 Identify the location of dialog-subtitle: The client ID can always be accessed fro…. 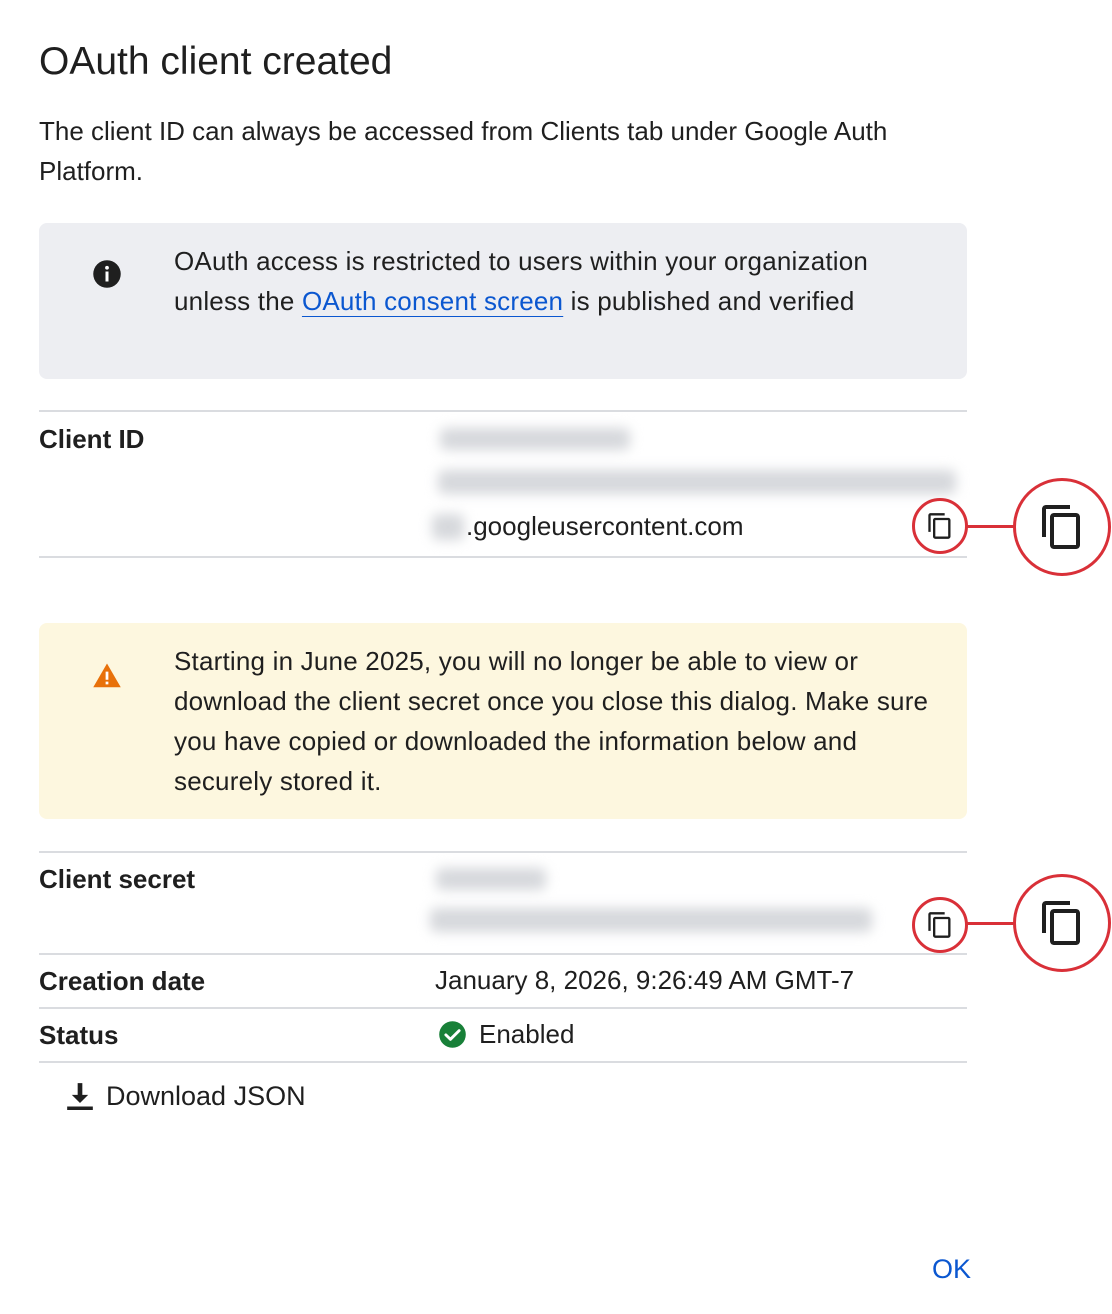
(463, 151).